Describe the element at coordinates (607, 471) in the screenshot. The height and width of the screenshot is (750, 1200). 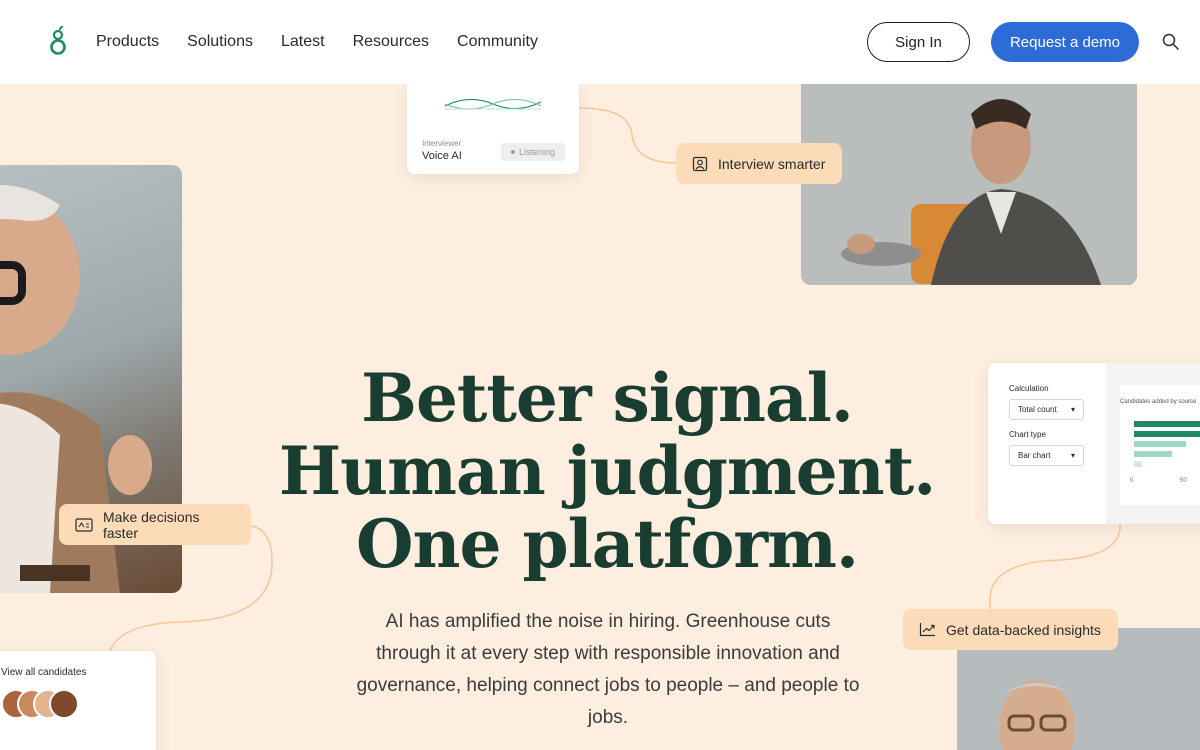
I see `hero-title-line-2: Human judgment.` at that location.